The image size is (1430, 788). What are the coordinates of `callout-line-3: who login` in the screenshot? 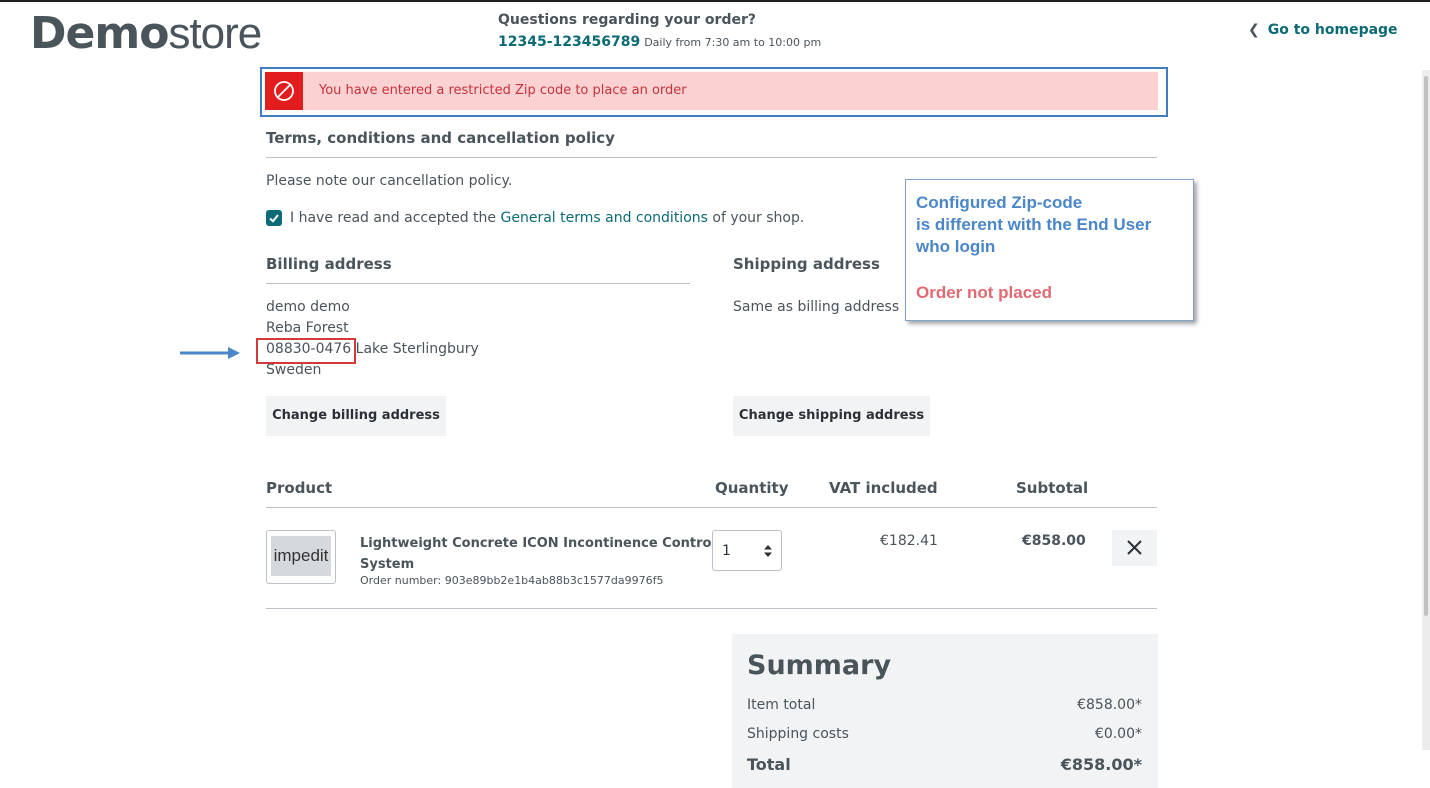 It's located at (956, 246).